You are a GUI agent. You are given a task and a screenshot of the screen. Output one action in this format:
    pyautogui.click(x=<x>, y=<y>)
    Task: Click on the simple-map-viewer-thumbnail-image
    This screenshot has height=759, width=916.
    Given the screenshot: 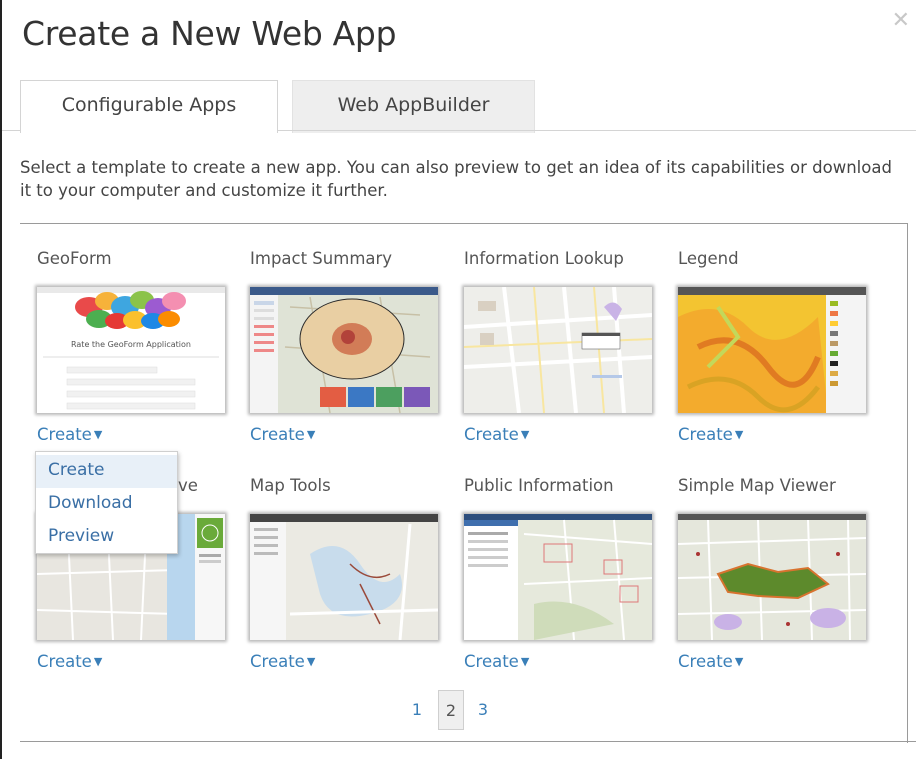 What is the action you would take?
    pyautogui.click(x=772, y=577)
    